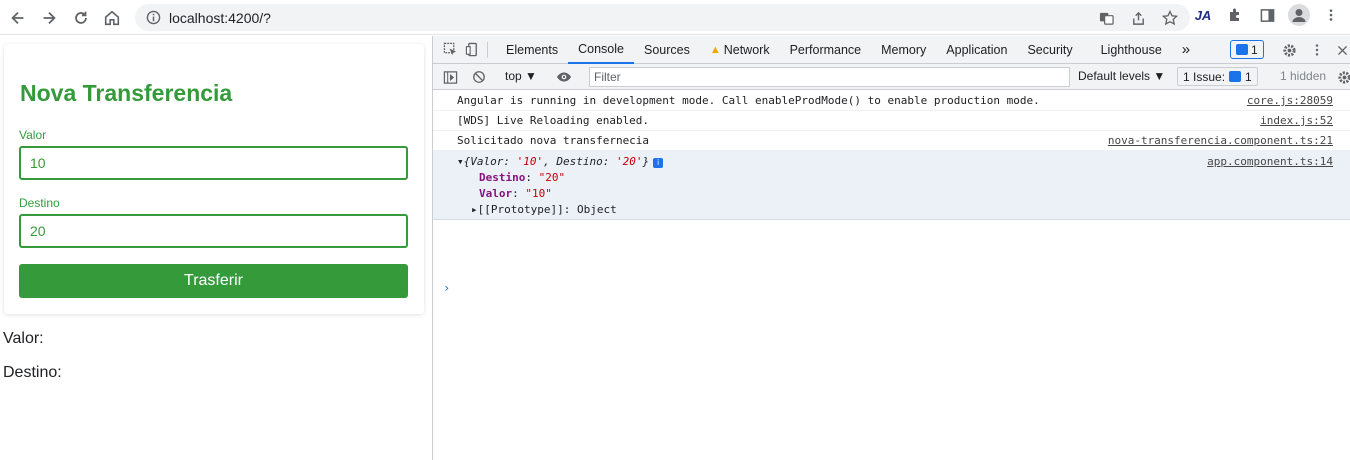 Image resolution: width=1350 pixels, height=460 pixels. Describe the element at coordinates (213, 231) in the screenshot. I see `destino-input: 20` at that location.